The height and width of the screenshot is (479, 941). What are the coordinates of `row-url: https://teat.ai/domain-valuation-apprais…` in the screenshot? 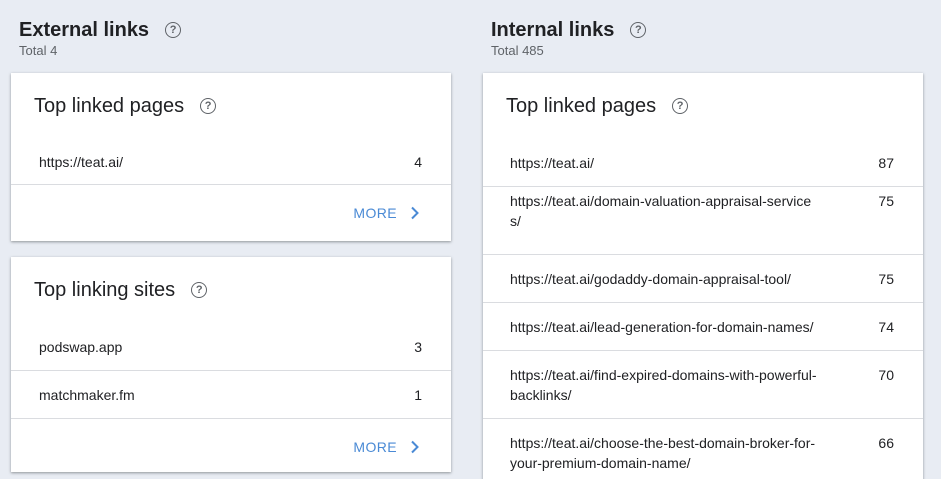 It's located at (661, 211).